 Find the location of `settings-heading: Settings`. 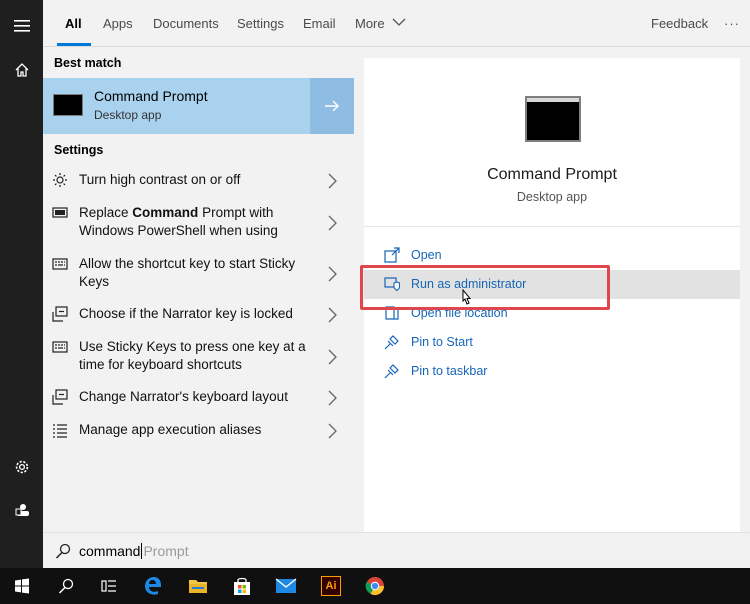

settings-heading: Settings is located at coordinates (79, 150).